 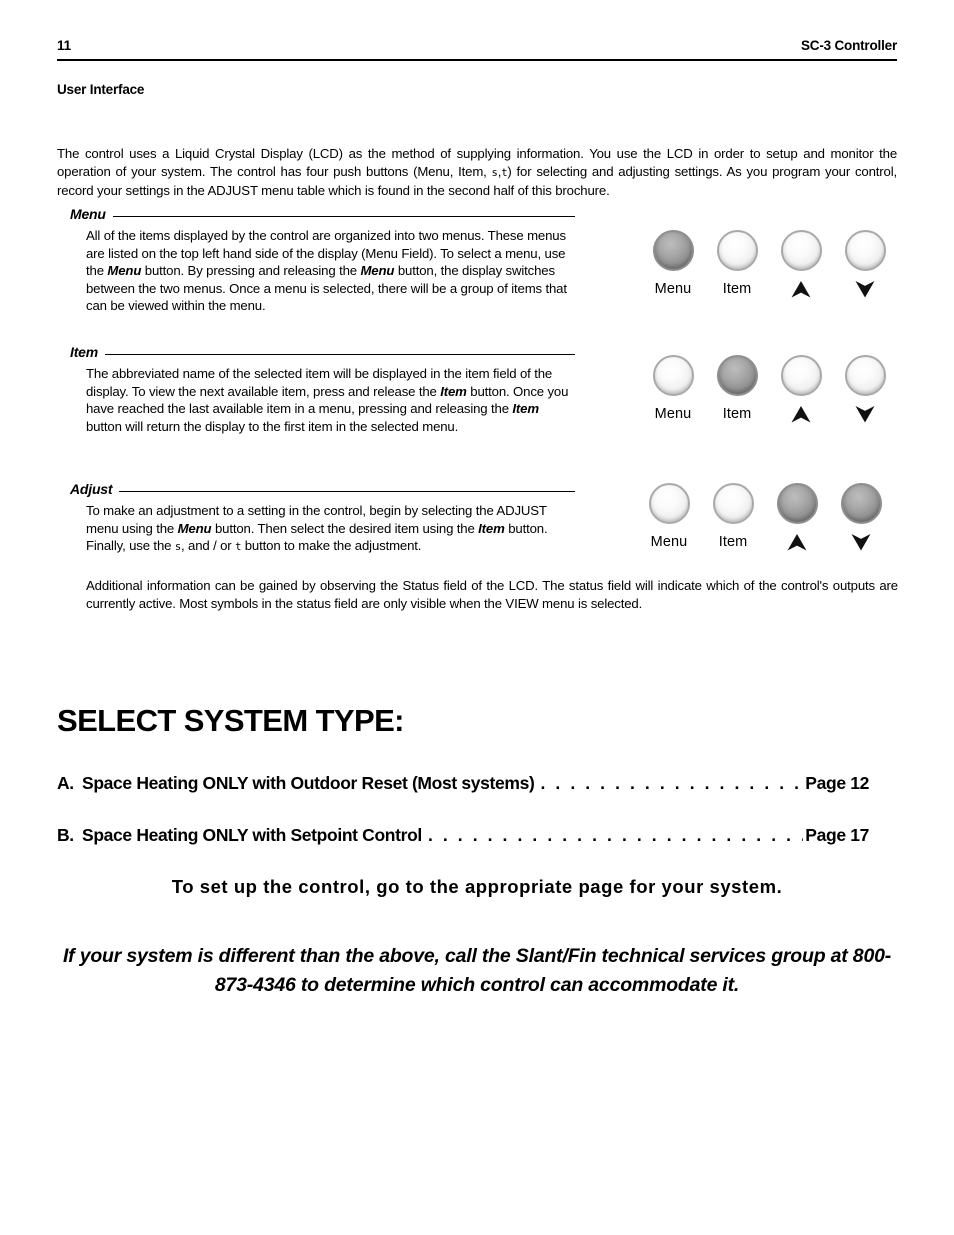 I want to click on section-heading: User Interface, so click(x=101, y=89).